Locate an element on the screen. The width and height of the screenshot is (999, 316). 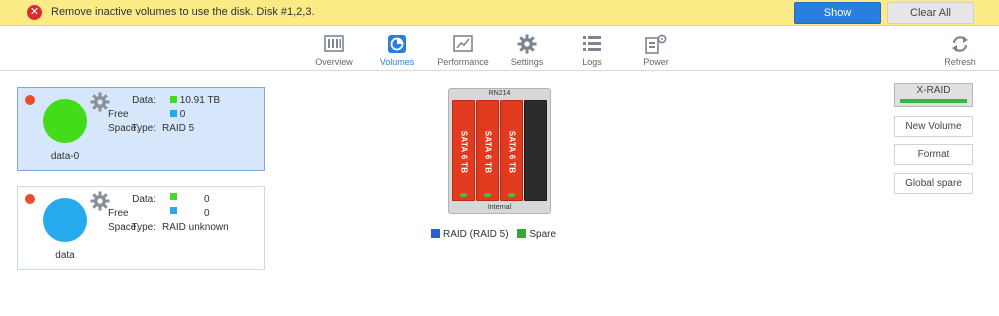
chassis-location: Internal is located at coordinates (499, 207).